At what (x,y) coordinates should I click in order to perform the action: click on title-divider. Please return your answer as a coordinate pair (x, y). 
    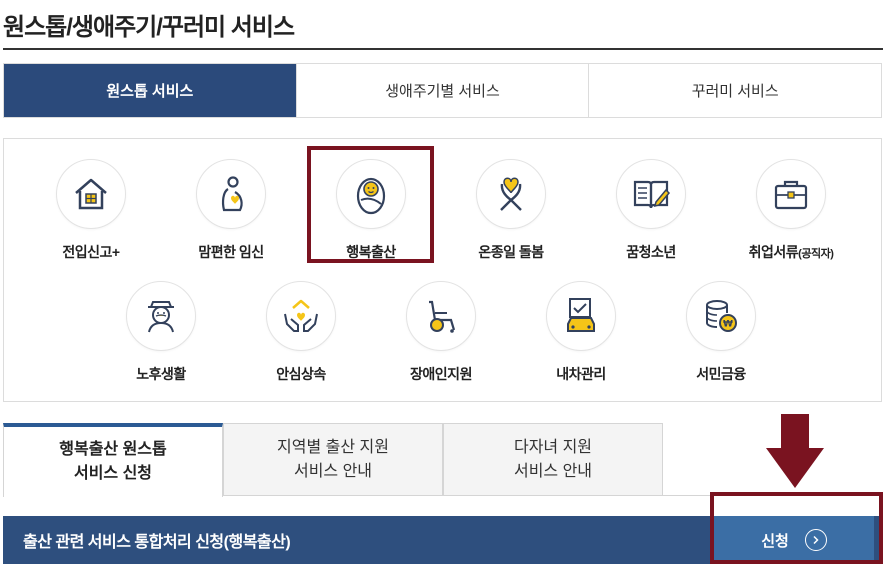
    Looking at the image, I should click on (443, 49).